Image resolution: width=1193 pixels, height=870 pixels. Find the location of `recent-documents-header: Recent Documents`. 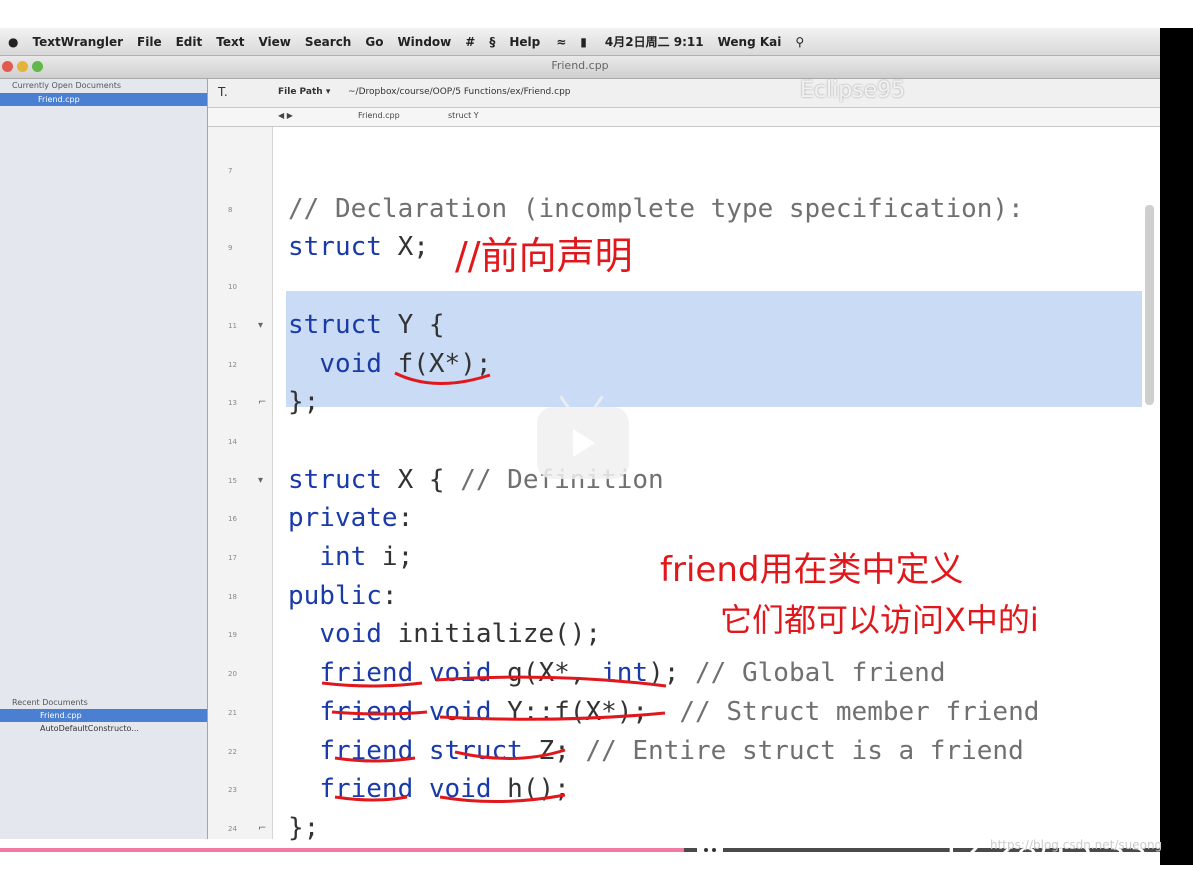

recent-documents-header: Recent Documents is located at coordinates (50, 702).